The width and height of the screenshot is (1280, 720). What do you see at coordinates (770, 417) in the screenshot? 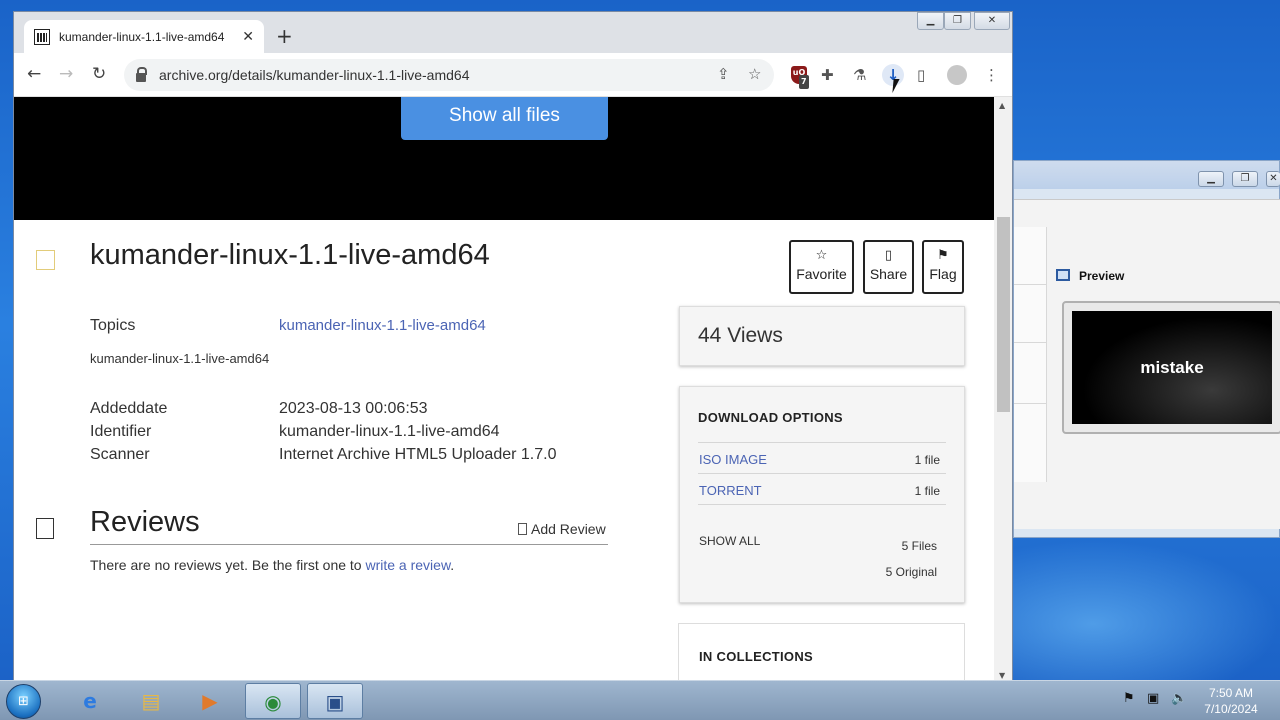
I see `download-options-heading: DOWNLOAD OPTIONS` at bounding box center [770, 417].